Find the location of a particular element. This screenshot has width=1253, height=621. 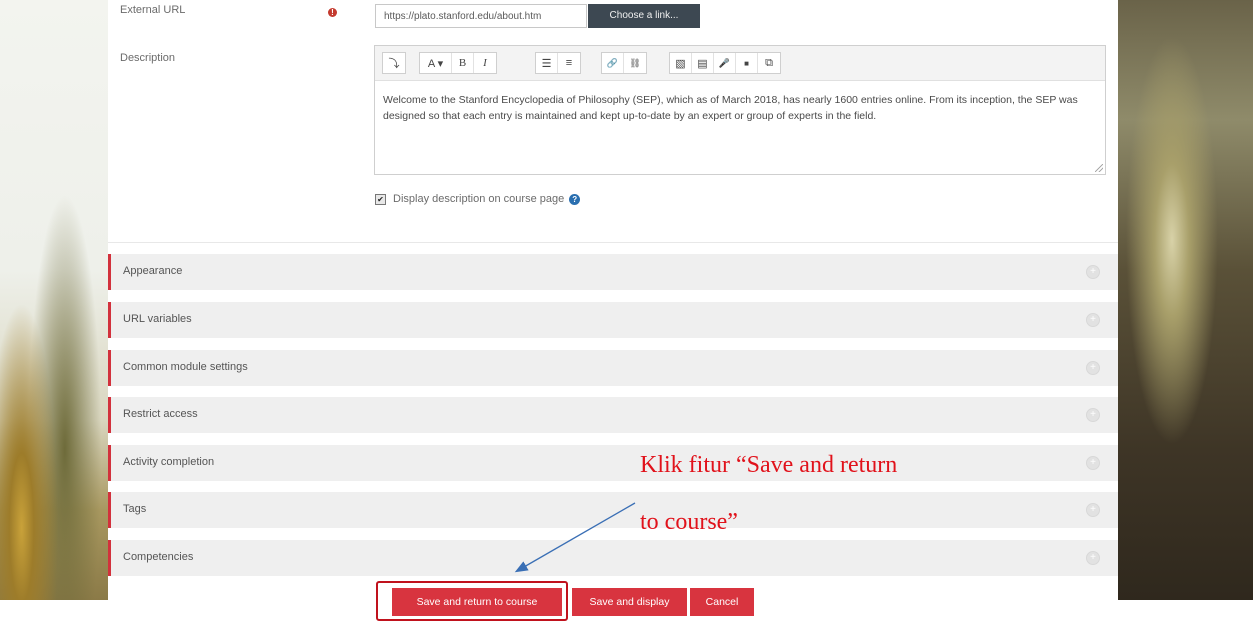

arrow-line is located at coordinates (575, 537).